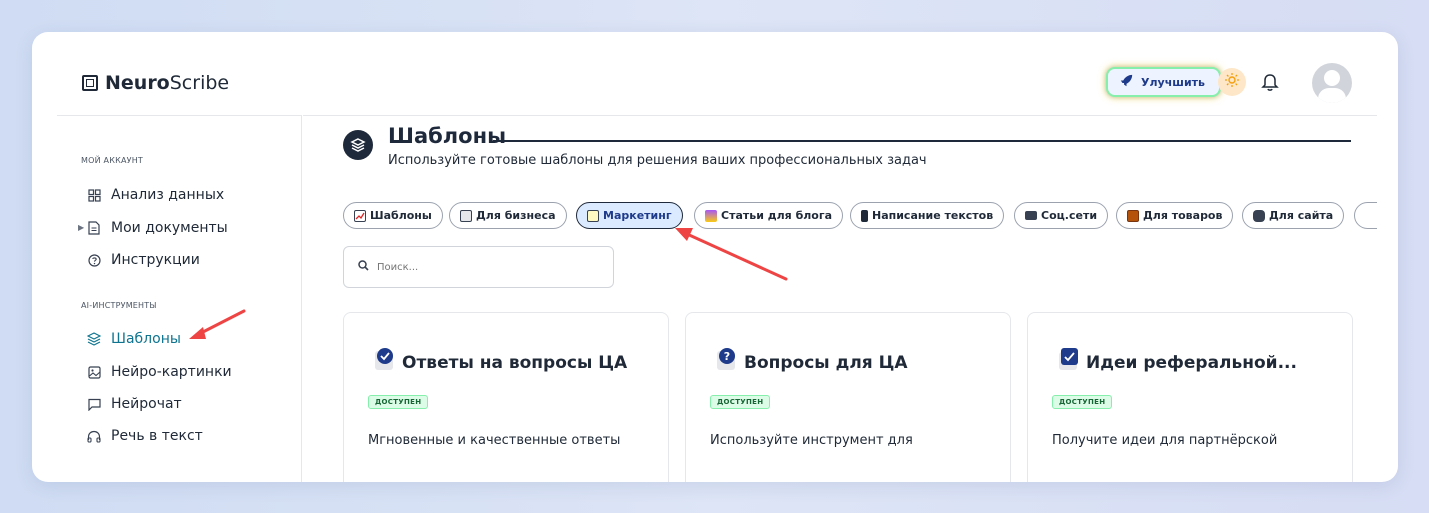 Image resolution: width=1429 pixels, height=513 pixels. I want to click on check-badge-icon, so click(385, 358).